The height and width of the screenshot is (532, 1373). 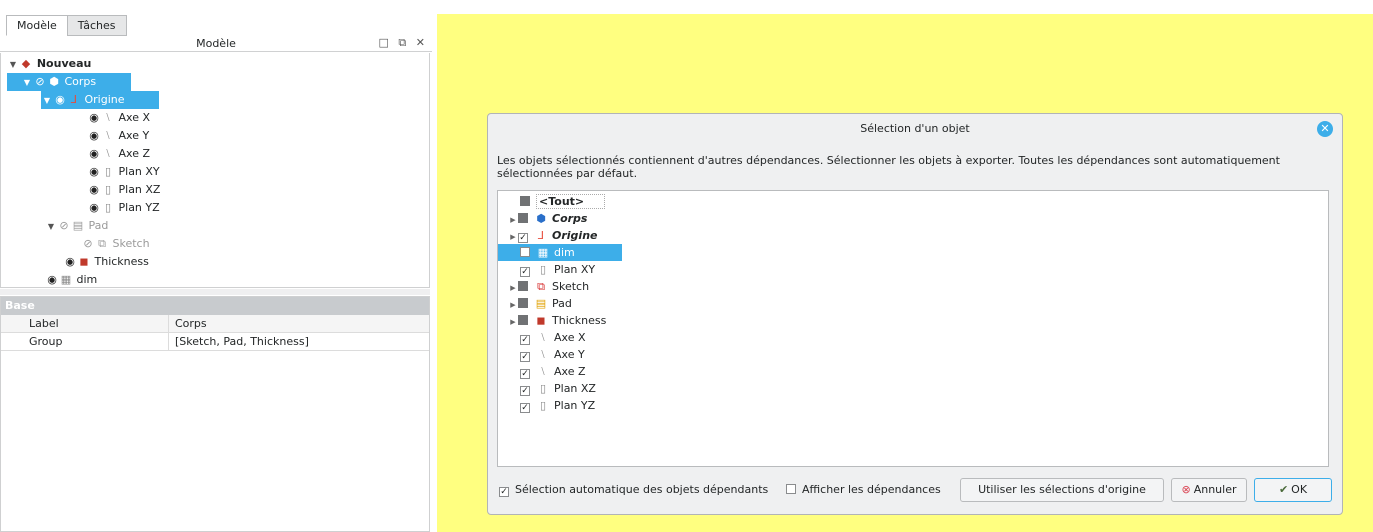 I want to click on panel-window-buttons: □ ⧉ ✕, so click(x=403, y=43).